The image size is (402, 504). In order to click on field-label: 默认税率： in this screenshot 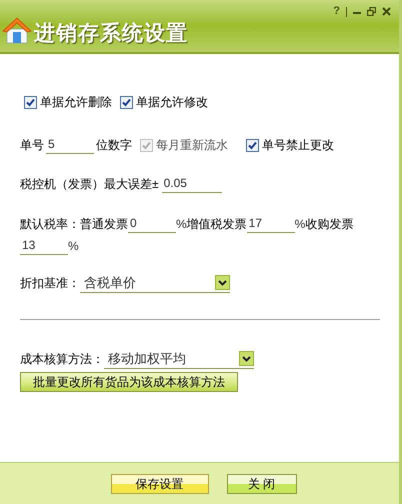, I will do `click(50, 224)`.